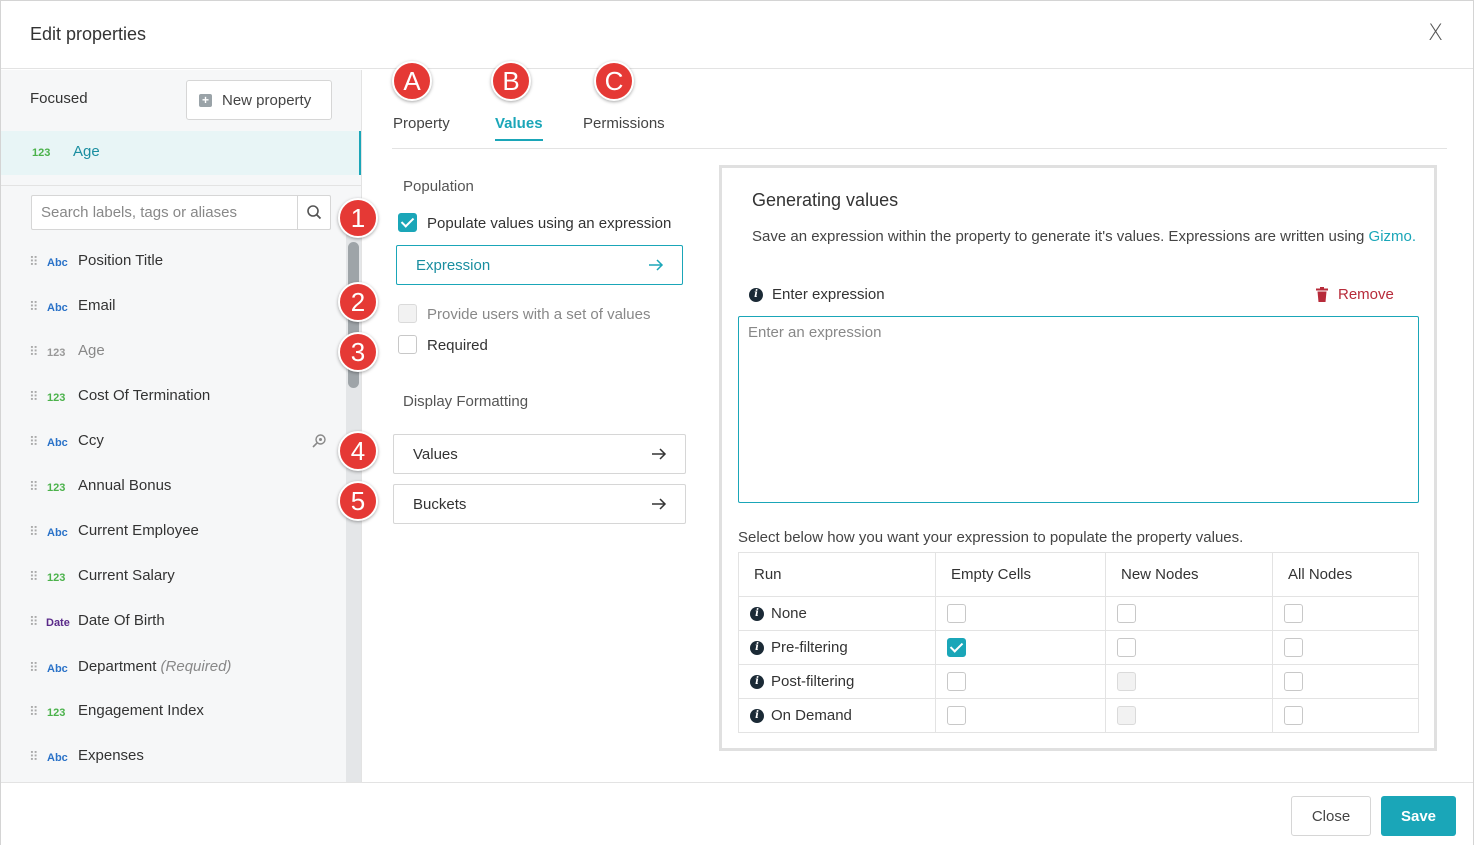  I want to click on list-item: ⠿ 123 Current Salary, so click(173, 576).